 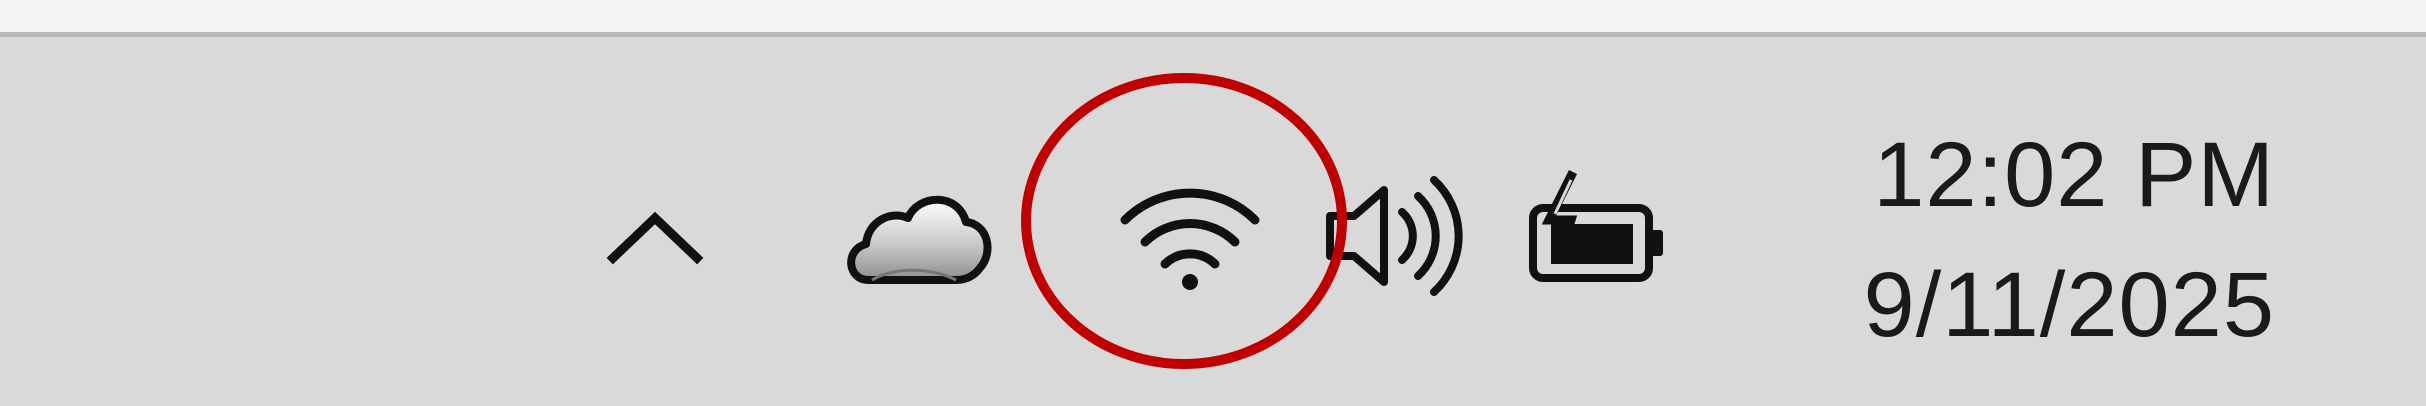 What do you see at coordinates (2027, 235) in the screenshot?
I see `clock-button: 12:02 PM 9/11/2025` at bounding box center [2027, 235].